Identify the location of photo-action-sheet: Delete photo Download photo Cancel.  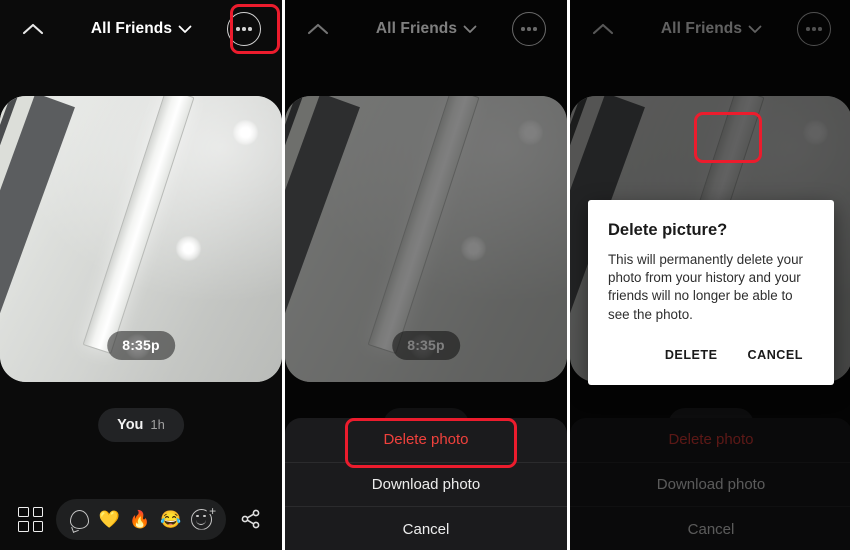
(426, 484).